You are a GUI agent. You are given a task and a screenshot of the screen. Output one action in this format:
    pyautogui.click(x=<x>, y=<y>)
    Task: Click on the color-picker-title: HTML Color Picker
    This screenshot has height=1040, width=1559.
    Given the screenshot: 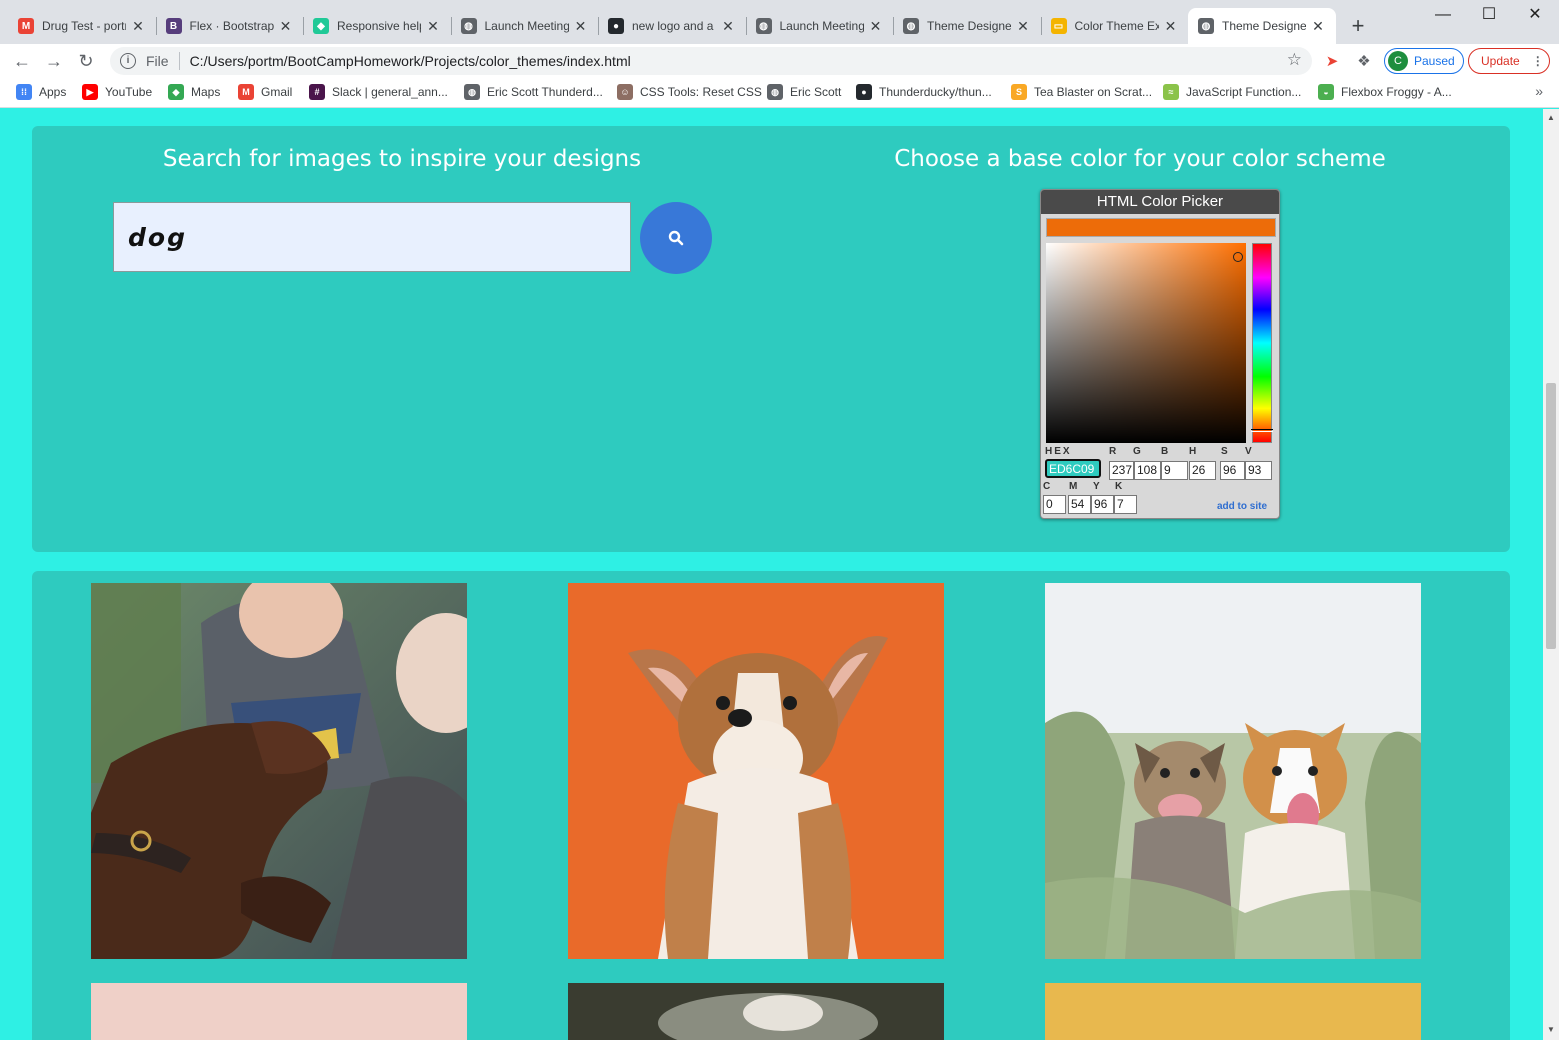 What is the action you would take?
    pyautogui.click(x=1160, y=202)
    